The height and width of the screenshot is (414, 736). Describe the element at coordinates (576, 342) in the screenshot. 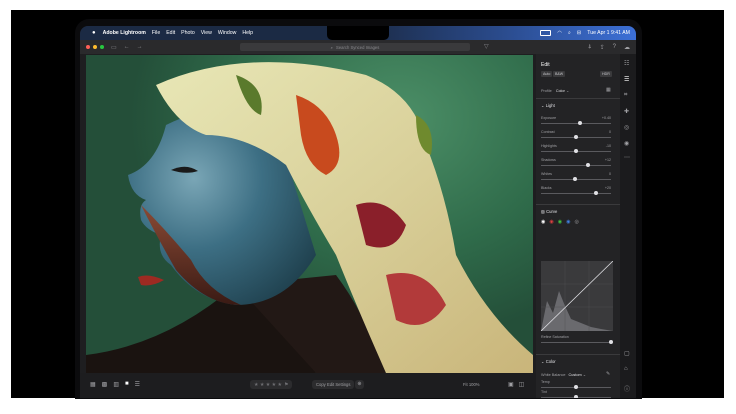

I see `refine-saturation-track` at that location.